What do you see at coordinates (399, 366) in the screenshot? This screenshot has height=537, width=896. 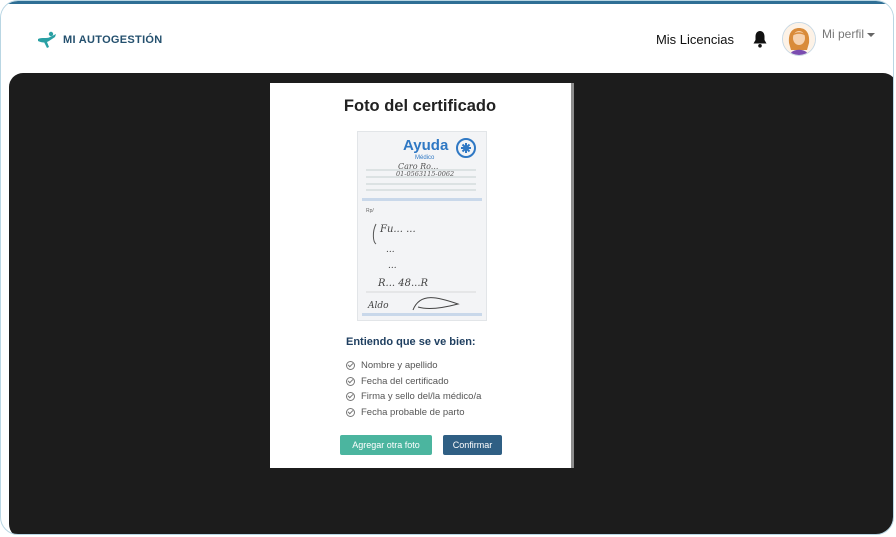 I see `checklist-item-label: Nombre y apellido` at bounding box center [399, 366].